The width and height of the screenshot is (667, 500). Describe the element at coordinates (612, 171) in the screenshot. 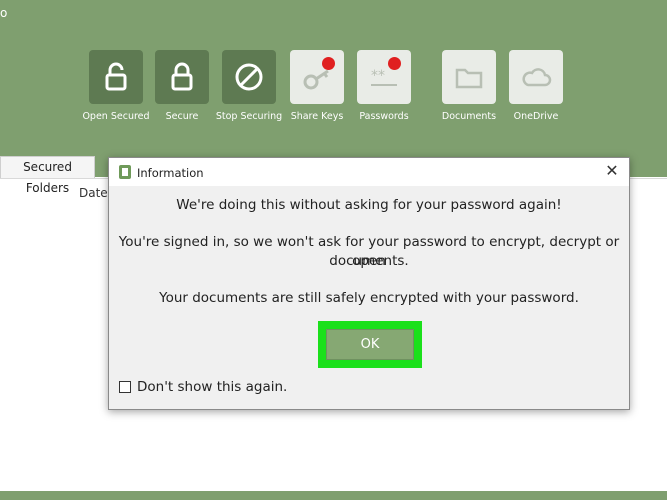

I see `close-icon: ✕` at that location.